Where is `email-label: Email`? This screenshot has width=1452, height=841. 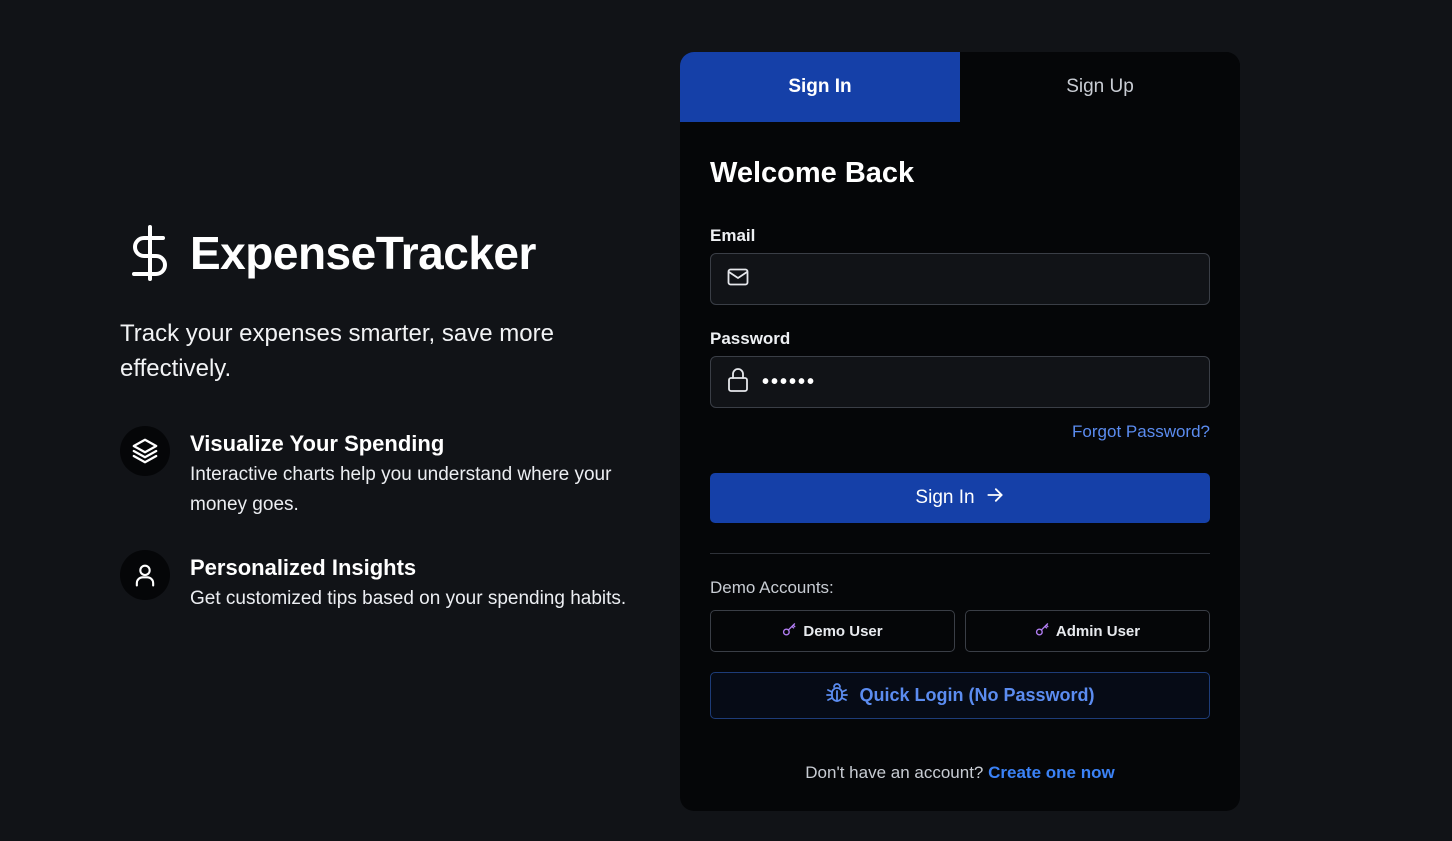 email-label: Email is located at coordinates (733, 235).